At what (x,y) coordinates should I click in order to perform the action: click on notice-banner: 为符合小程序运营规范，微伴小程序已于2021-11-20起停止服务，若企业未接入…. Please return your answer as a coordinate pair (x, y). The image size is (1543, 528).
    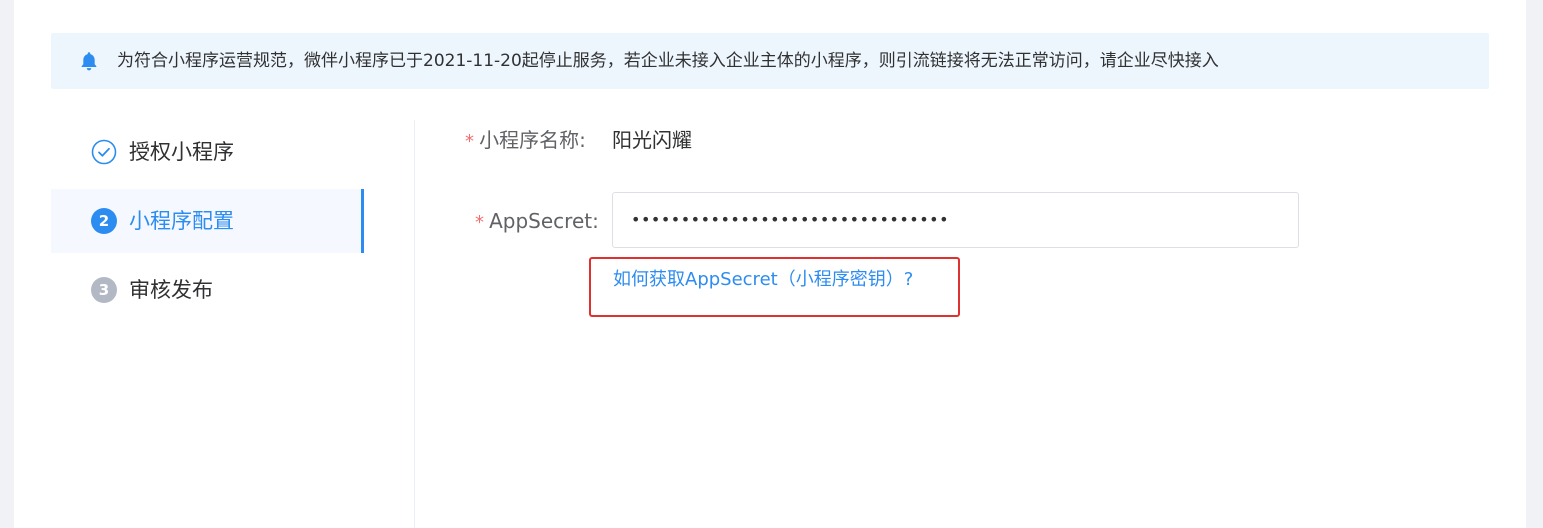
    Looking at the image, I should click on (770, 61).